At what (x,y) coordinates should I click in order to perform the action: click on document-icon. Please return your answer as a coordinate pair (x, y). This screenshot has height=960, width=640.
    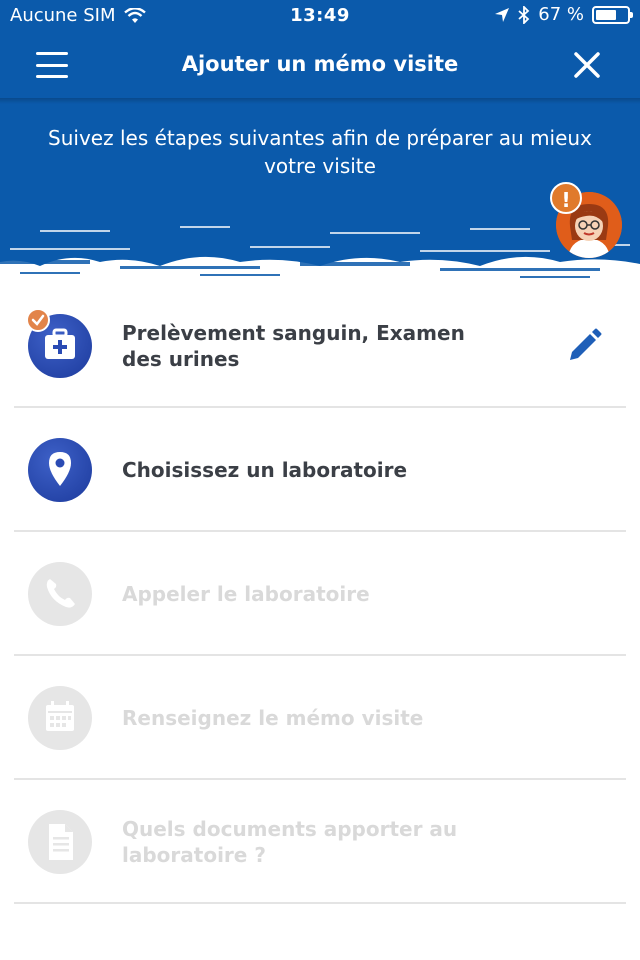
    Looking at the image, I should click on (61, 842).